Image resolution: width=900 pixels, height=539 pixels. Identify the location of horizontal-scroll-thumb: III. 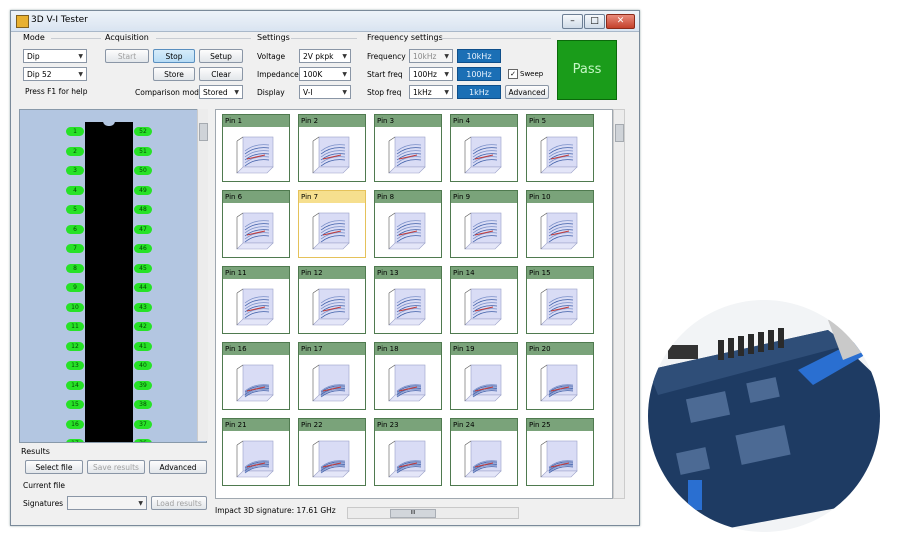
(413, 513).